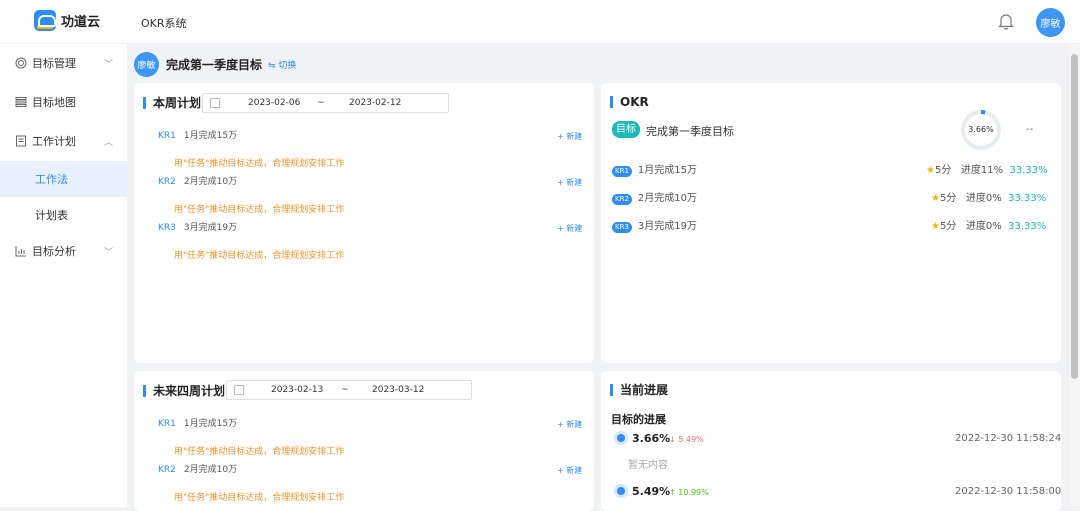  Describe the element at coordinates (375, 103) in the screenshot. I see `date-end: 2023-02-12` at that location.